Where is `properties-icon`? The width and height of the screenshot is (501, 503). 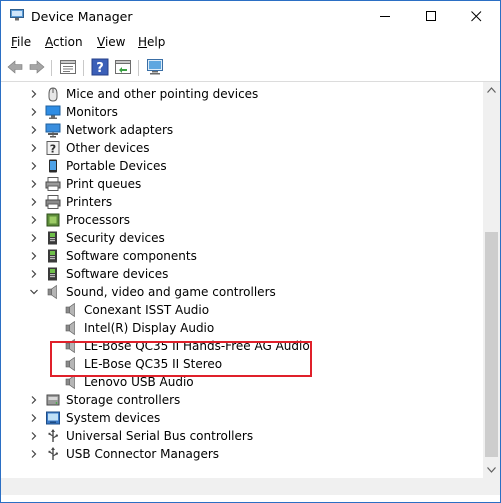 properties-icon is located at coordinates (68, 67).